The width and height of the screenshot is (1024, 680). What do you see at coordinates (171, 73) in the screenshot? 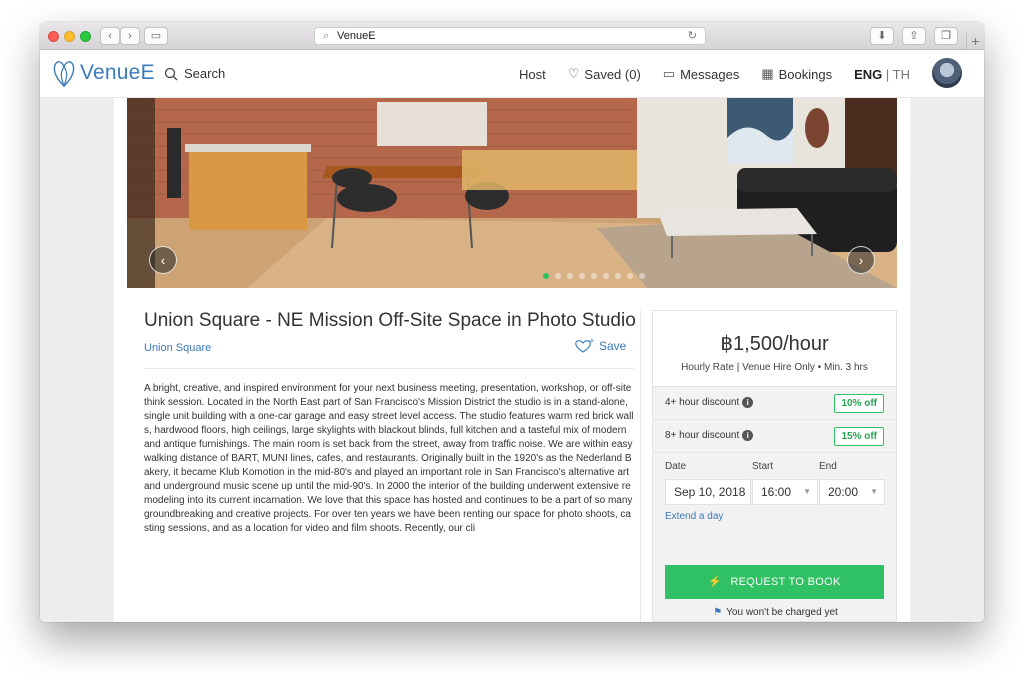
I see `search-icon` at bounding box center [171, 73].